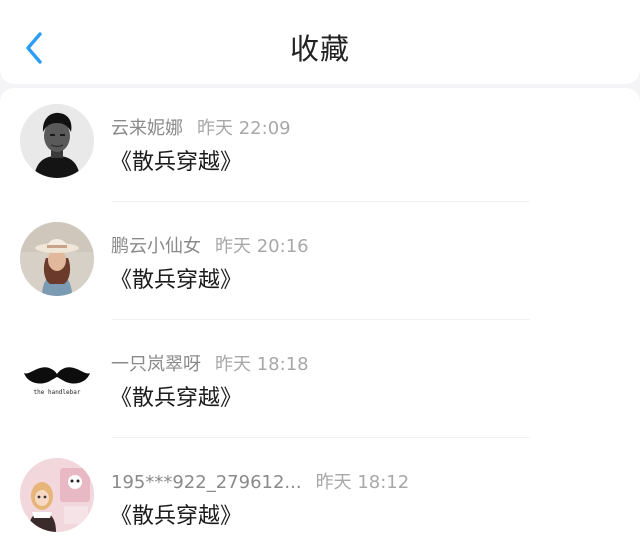 The width and height of the screenshot is (640, 551). I want to click on username: 一只岚翠呀, so click(156, 364).